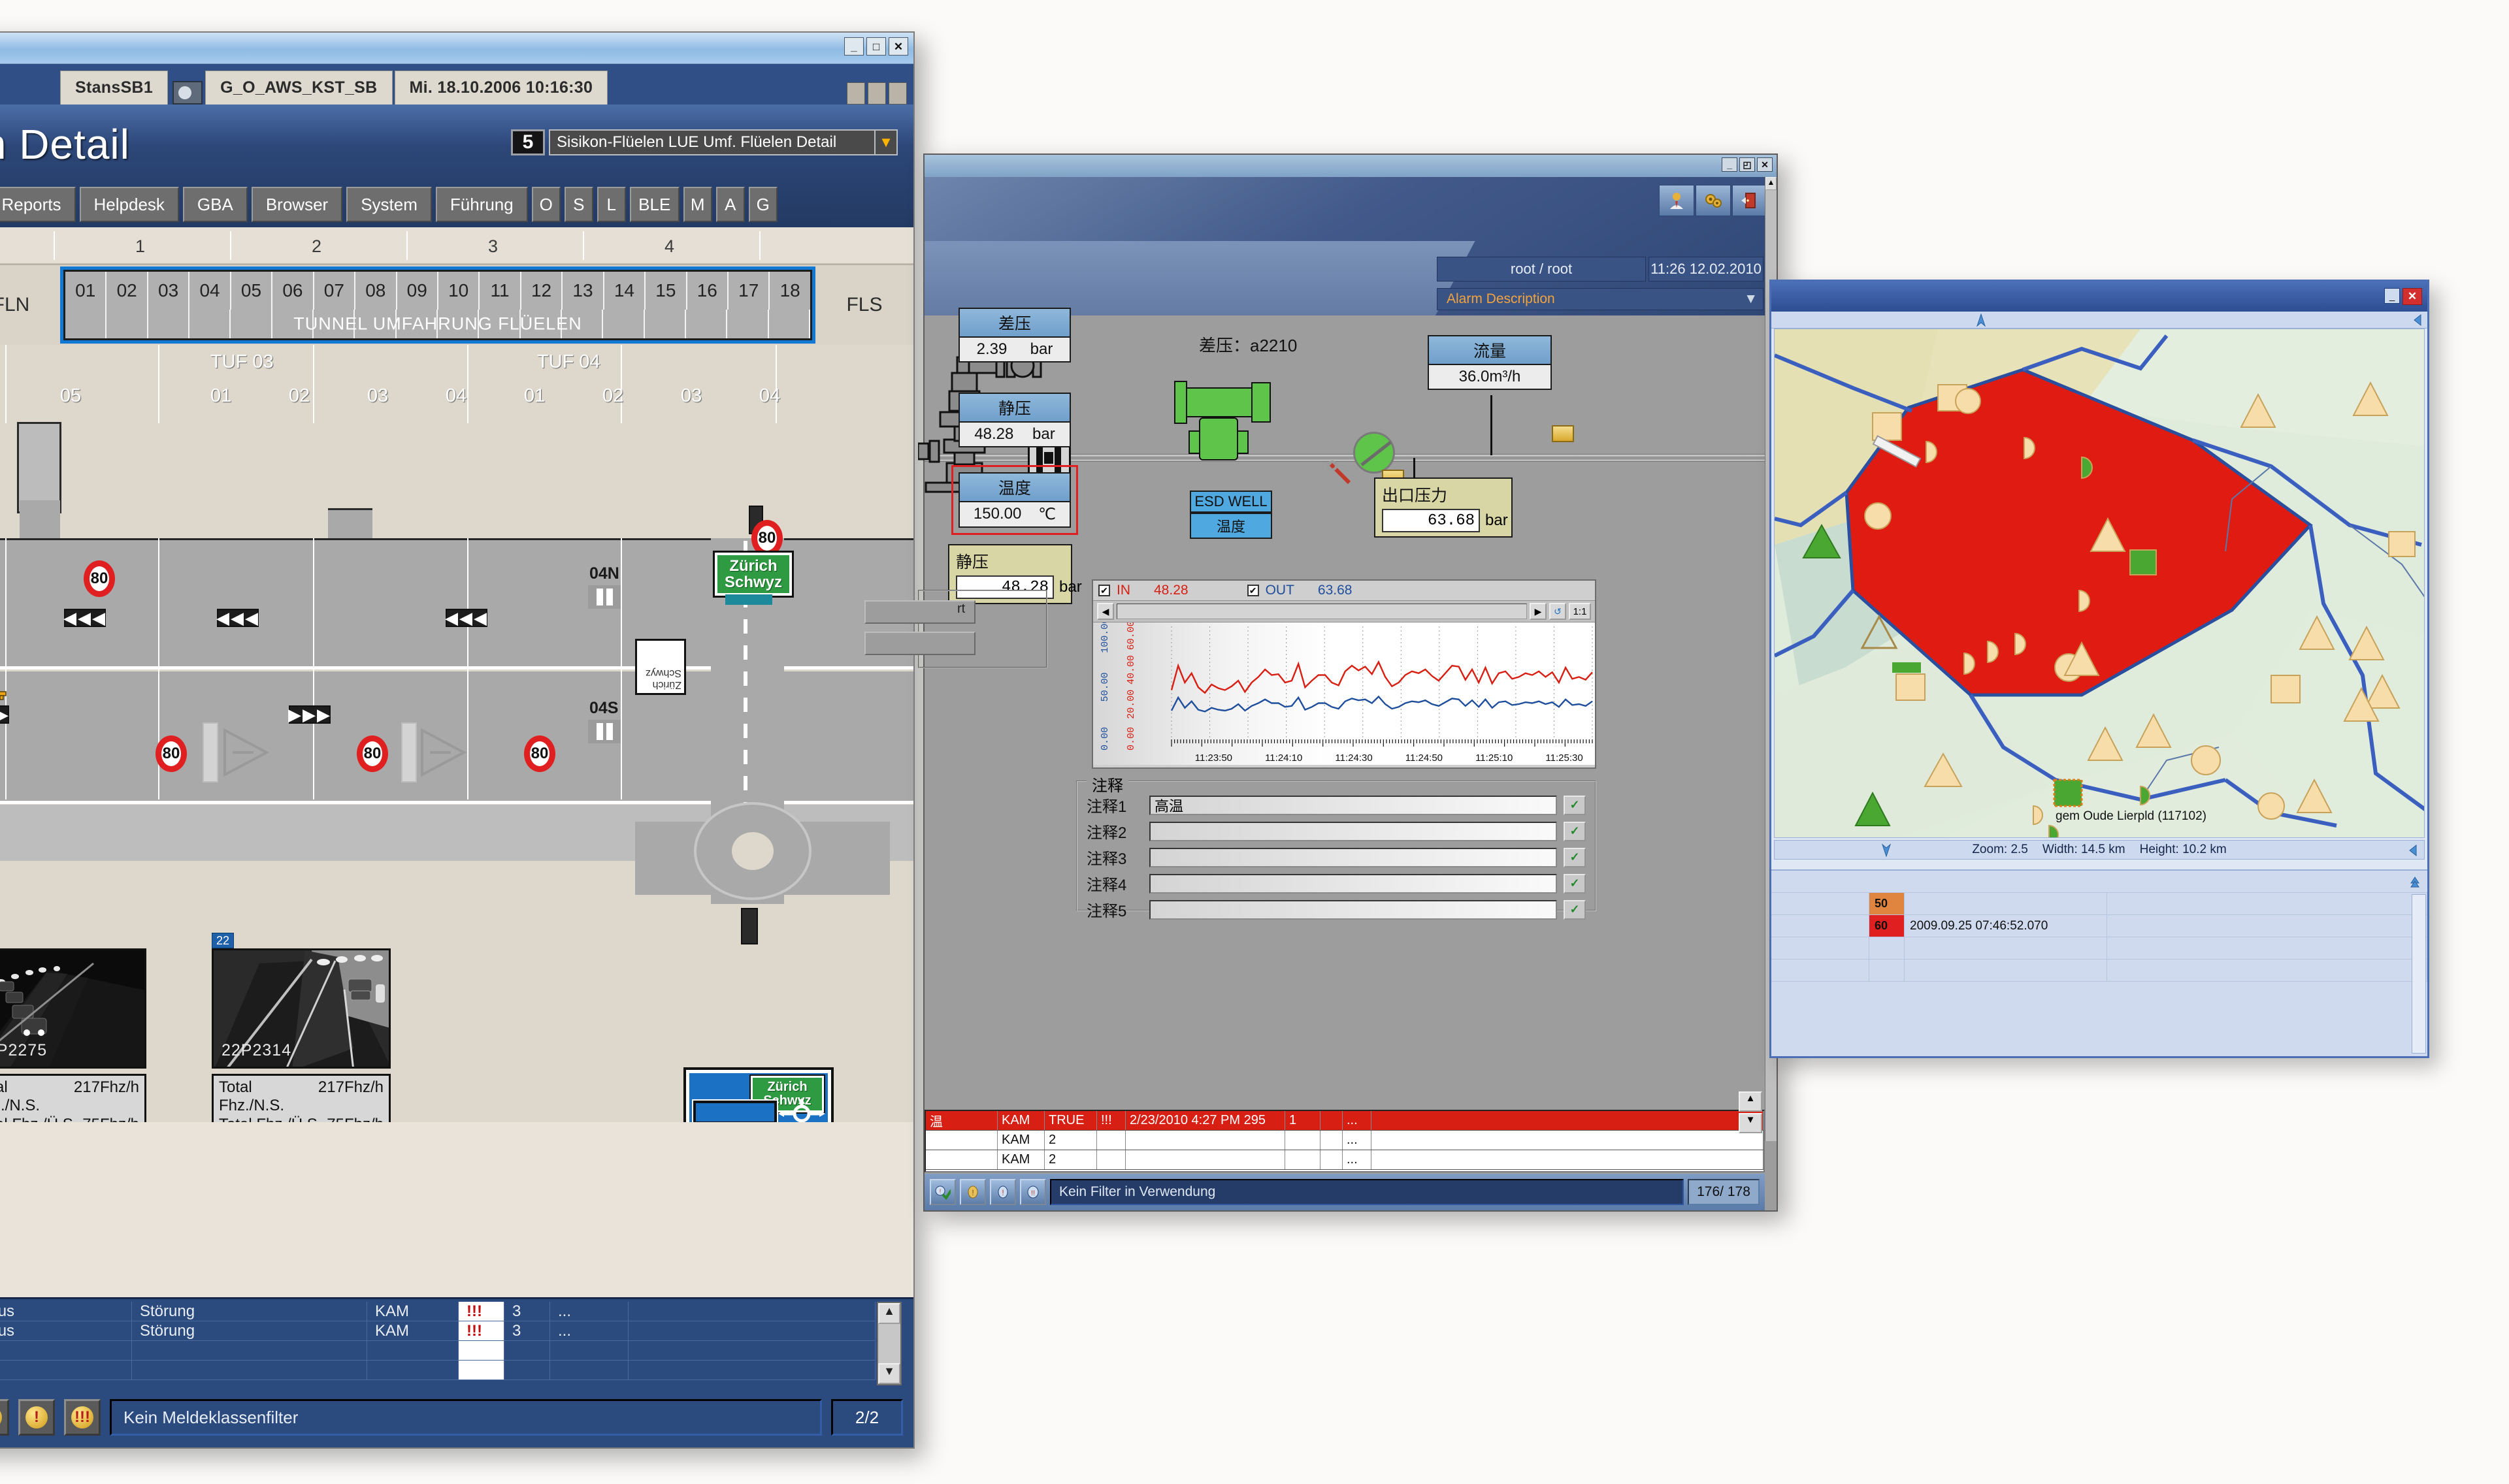 This screenshot has height=1484, width=2509. I want to click on restore-icon: ◰, so click(1747, 164).